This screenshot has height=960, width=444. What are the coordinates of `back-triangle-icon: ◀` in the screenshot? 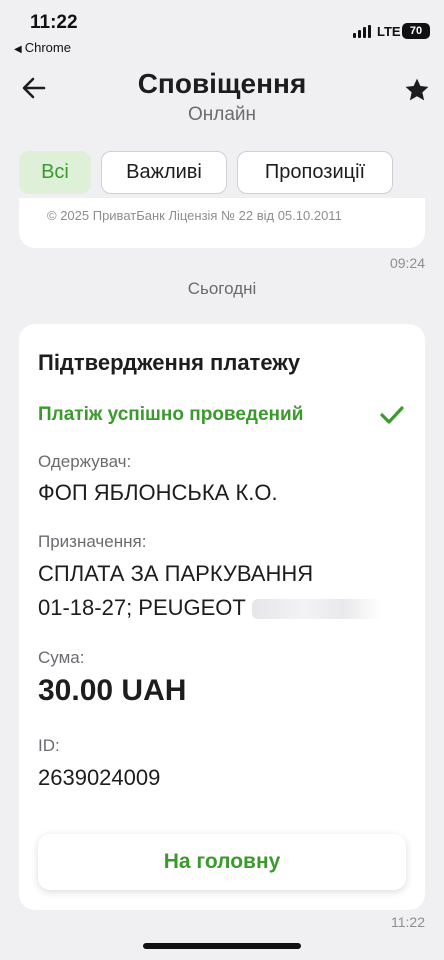 It's located at (18, 49).